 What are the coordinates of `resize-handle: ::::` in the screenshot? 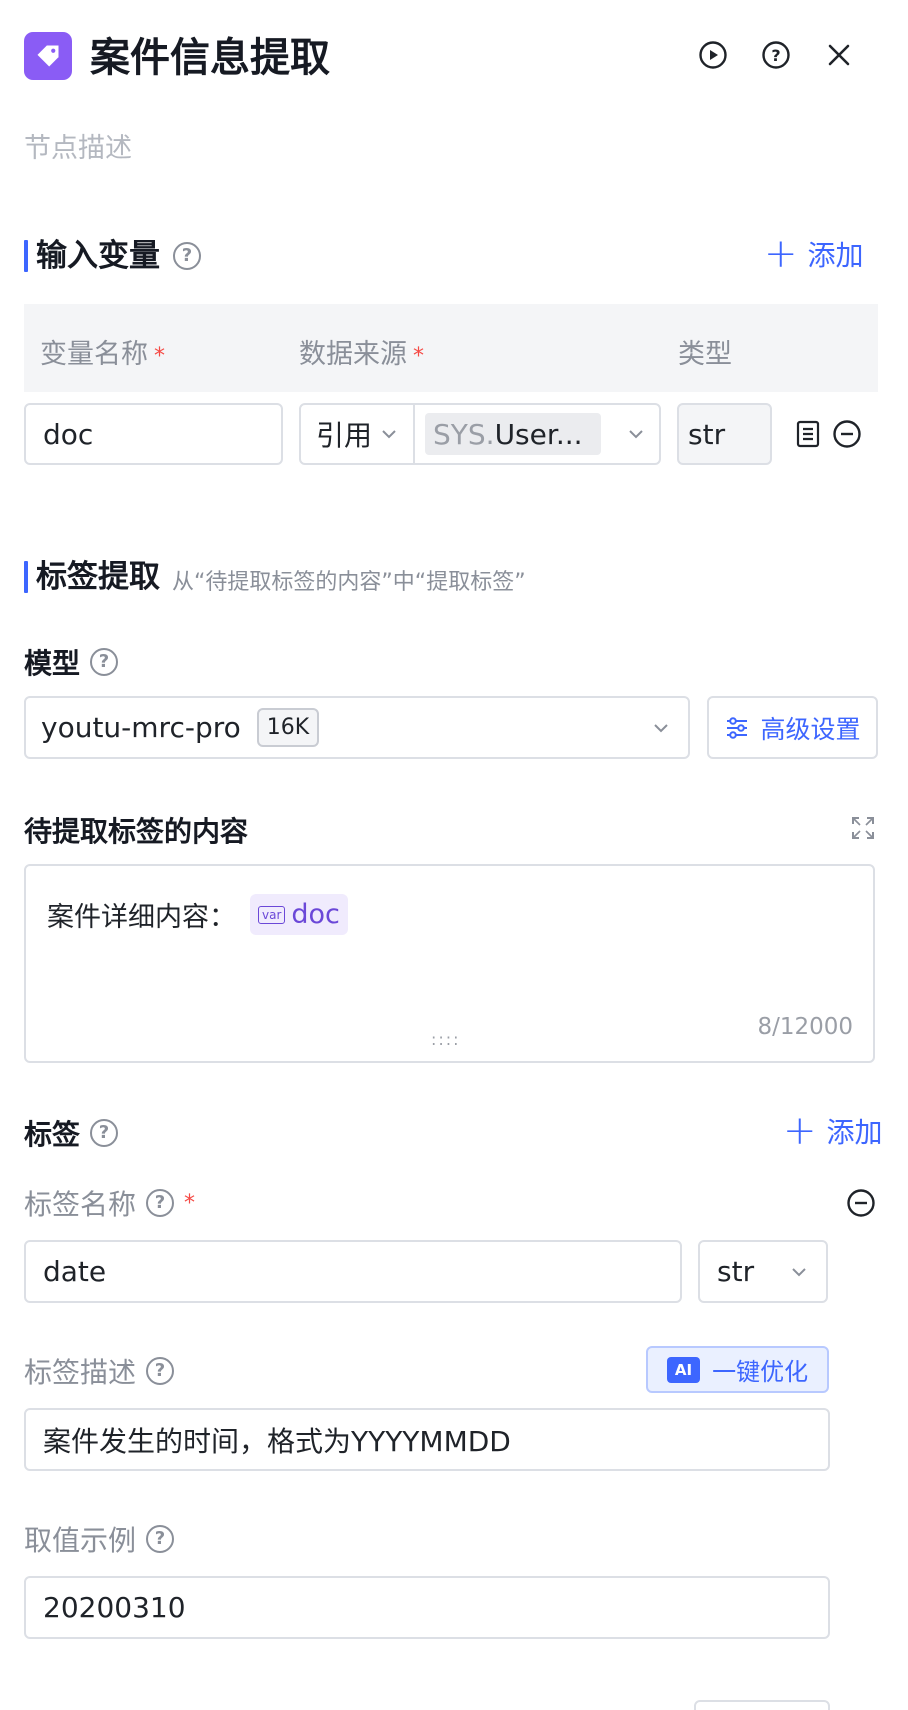 It's located at (446, 1039).